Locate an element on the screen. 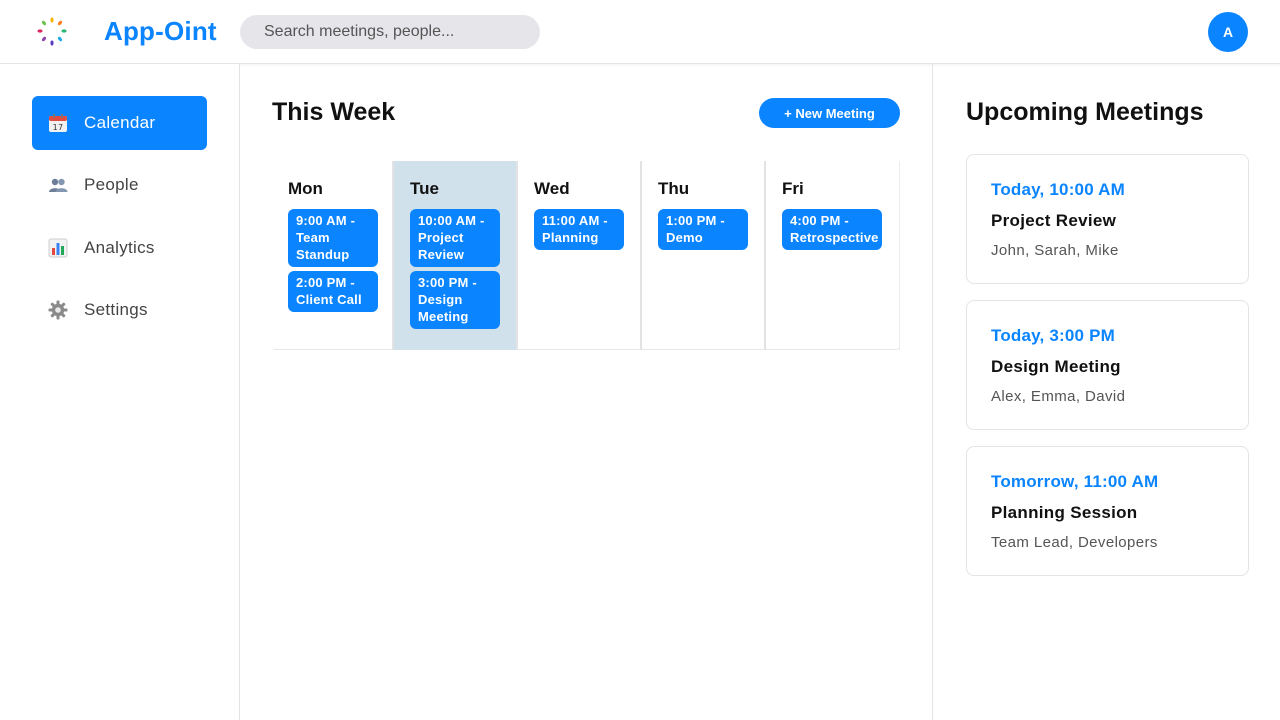 This screenshot has height=720, width=1280. meeting-attendees: John, Sarah, Mike is located at coordinates (1055, 250).